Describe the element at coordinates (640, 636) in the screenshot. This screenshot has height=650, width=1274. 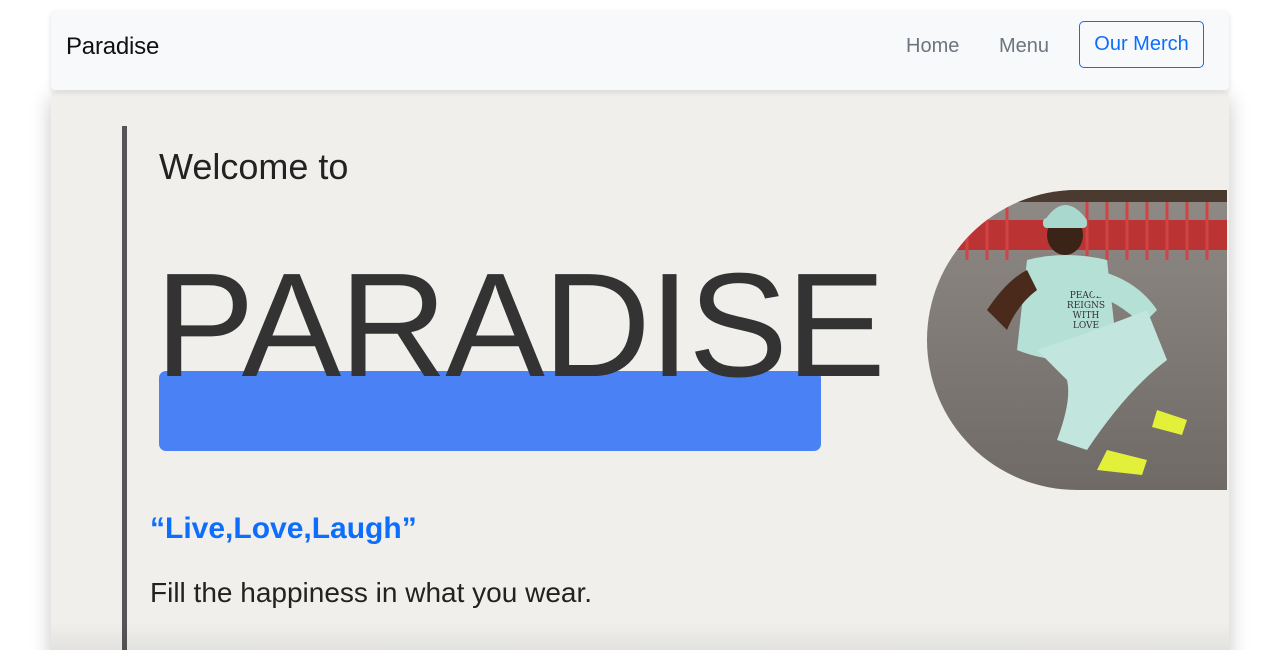
I see `card-bottom-shadow` at that location.